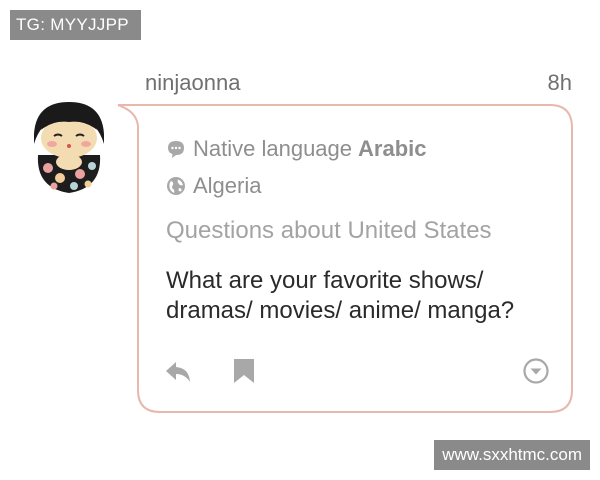 Image resolution: width=600 pixels, height=480 pixels. Describe the element at coordinates (329, 231) in the screenshot. I see `question-topic: Questions about United States` at that location.